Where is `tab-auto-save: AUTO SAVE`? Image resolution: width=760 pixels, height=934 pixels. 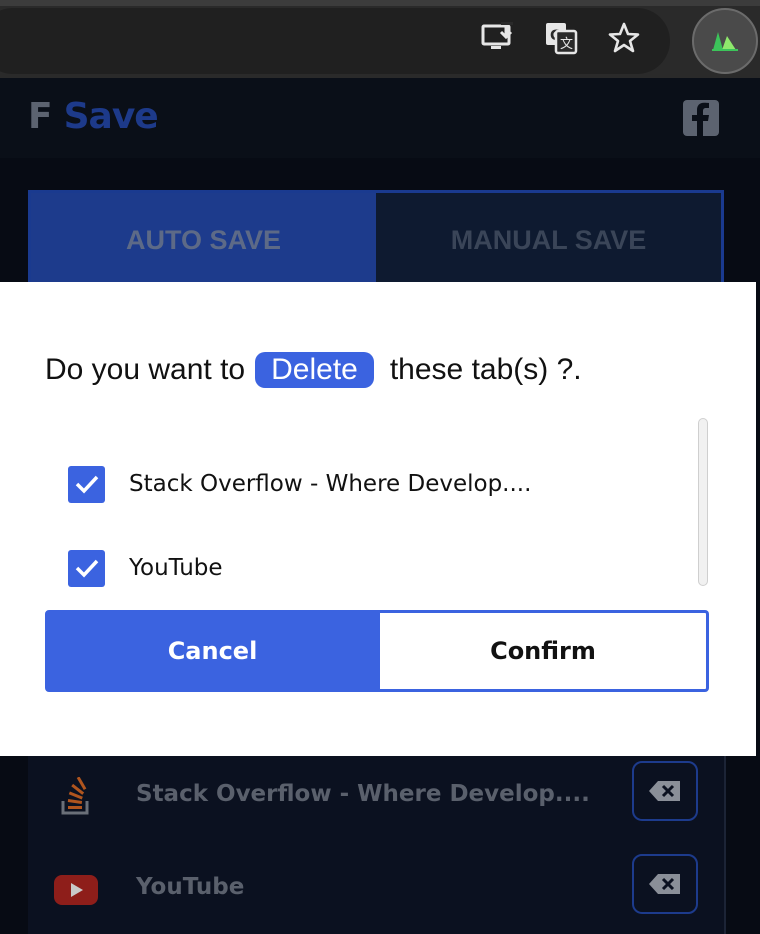 tab-auto-save: AUTO SAVE is located at coordinates (203, 240).